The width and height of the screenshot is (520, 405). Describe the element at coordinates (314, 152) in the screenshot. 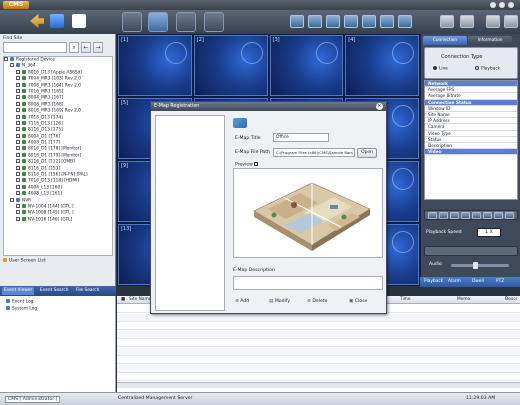

I see `file-path-input: C:\Program Files (x86)\CMS\Sample Bam` at that location.